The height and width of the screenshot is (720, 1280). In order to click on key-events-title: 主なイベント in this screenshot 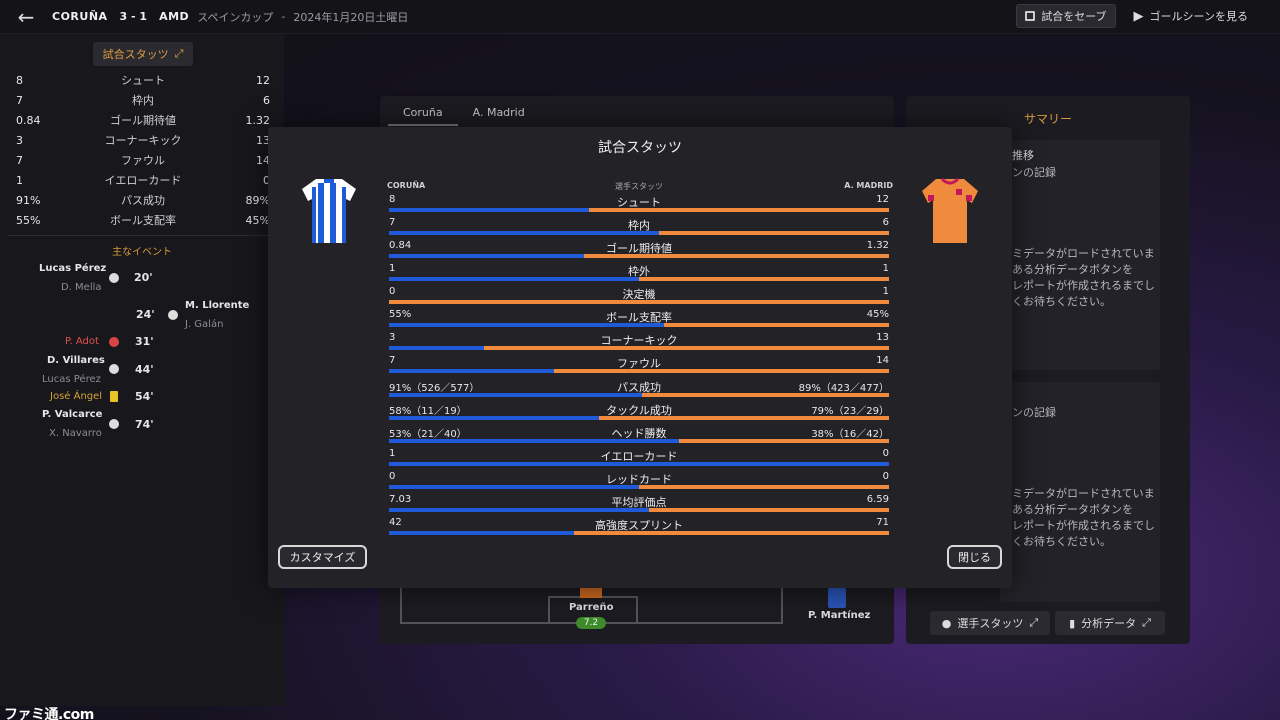, I will do `click(142, 252)`.